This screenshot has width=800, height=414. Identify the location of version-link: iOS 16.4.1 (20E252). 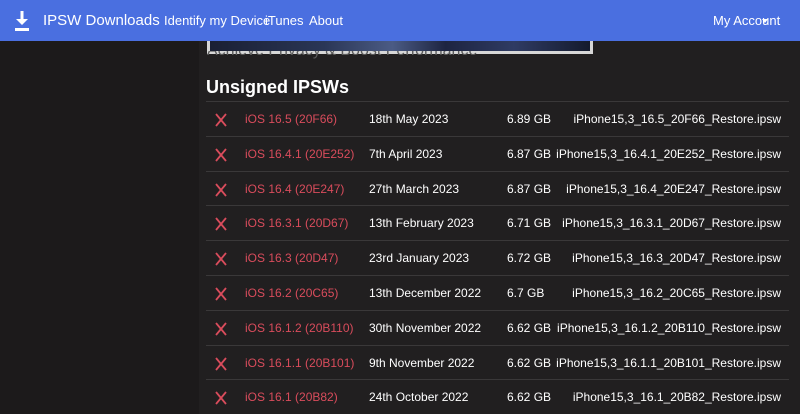
(299, 154).